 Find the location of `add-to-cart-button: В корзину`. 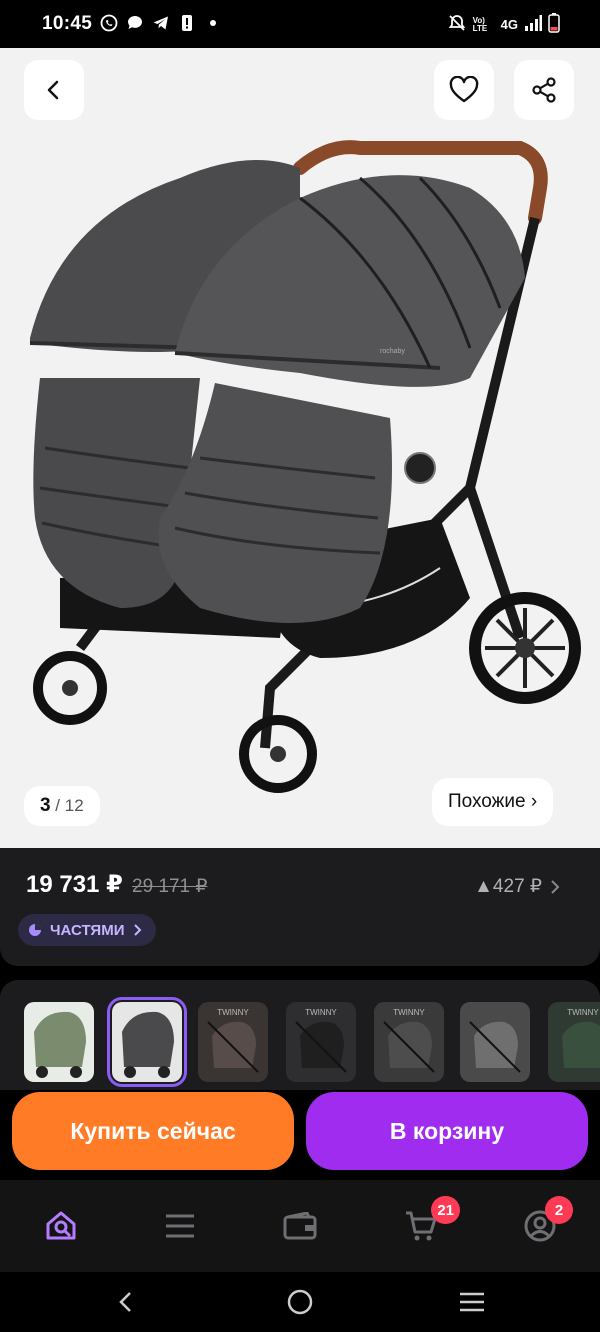

add-to-cart-button: В корзину is located at coordinates (447, 1131).